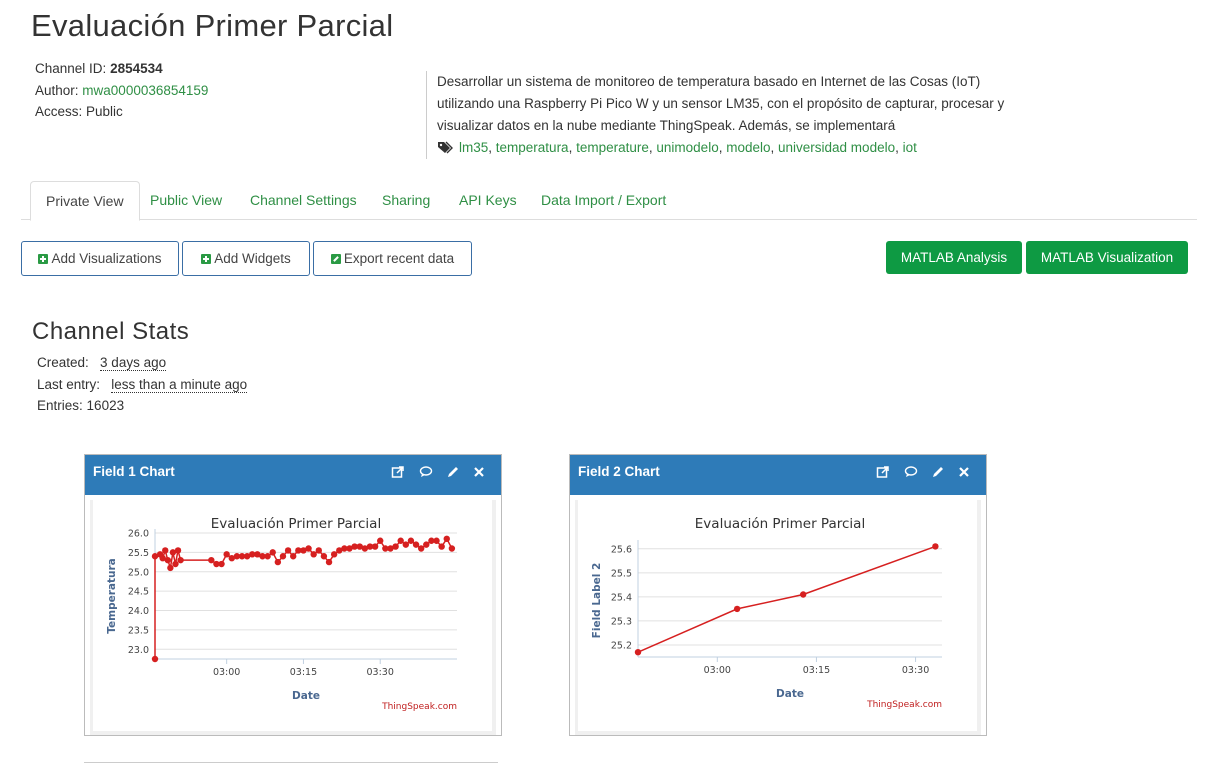 The height and width of the screenshot is (773, 1207). I want to click on access-label: Access:, so click(59, 111).